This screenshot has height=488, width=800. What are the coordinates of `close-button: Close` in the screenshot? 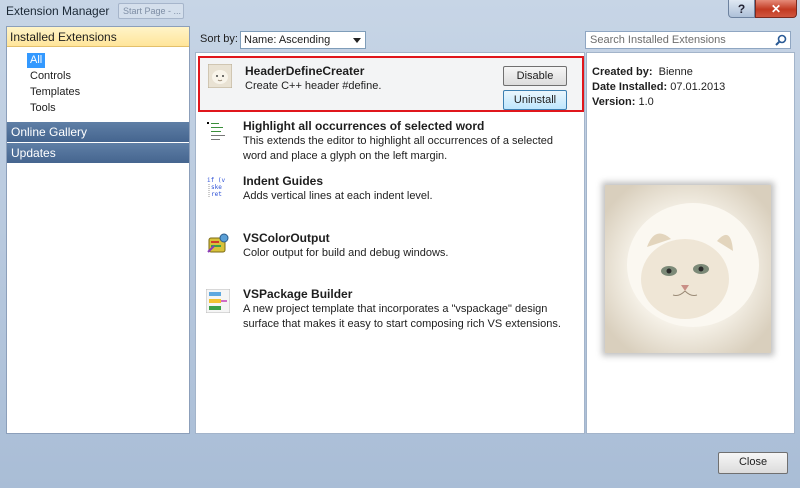 It's located at (753, 463).